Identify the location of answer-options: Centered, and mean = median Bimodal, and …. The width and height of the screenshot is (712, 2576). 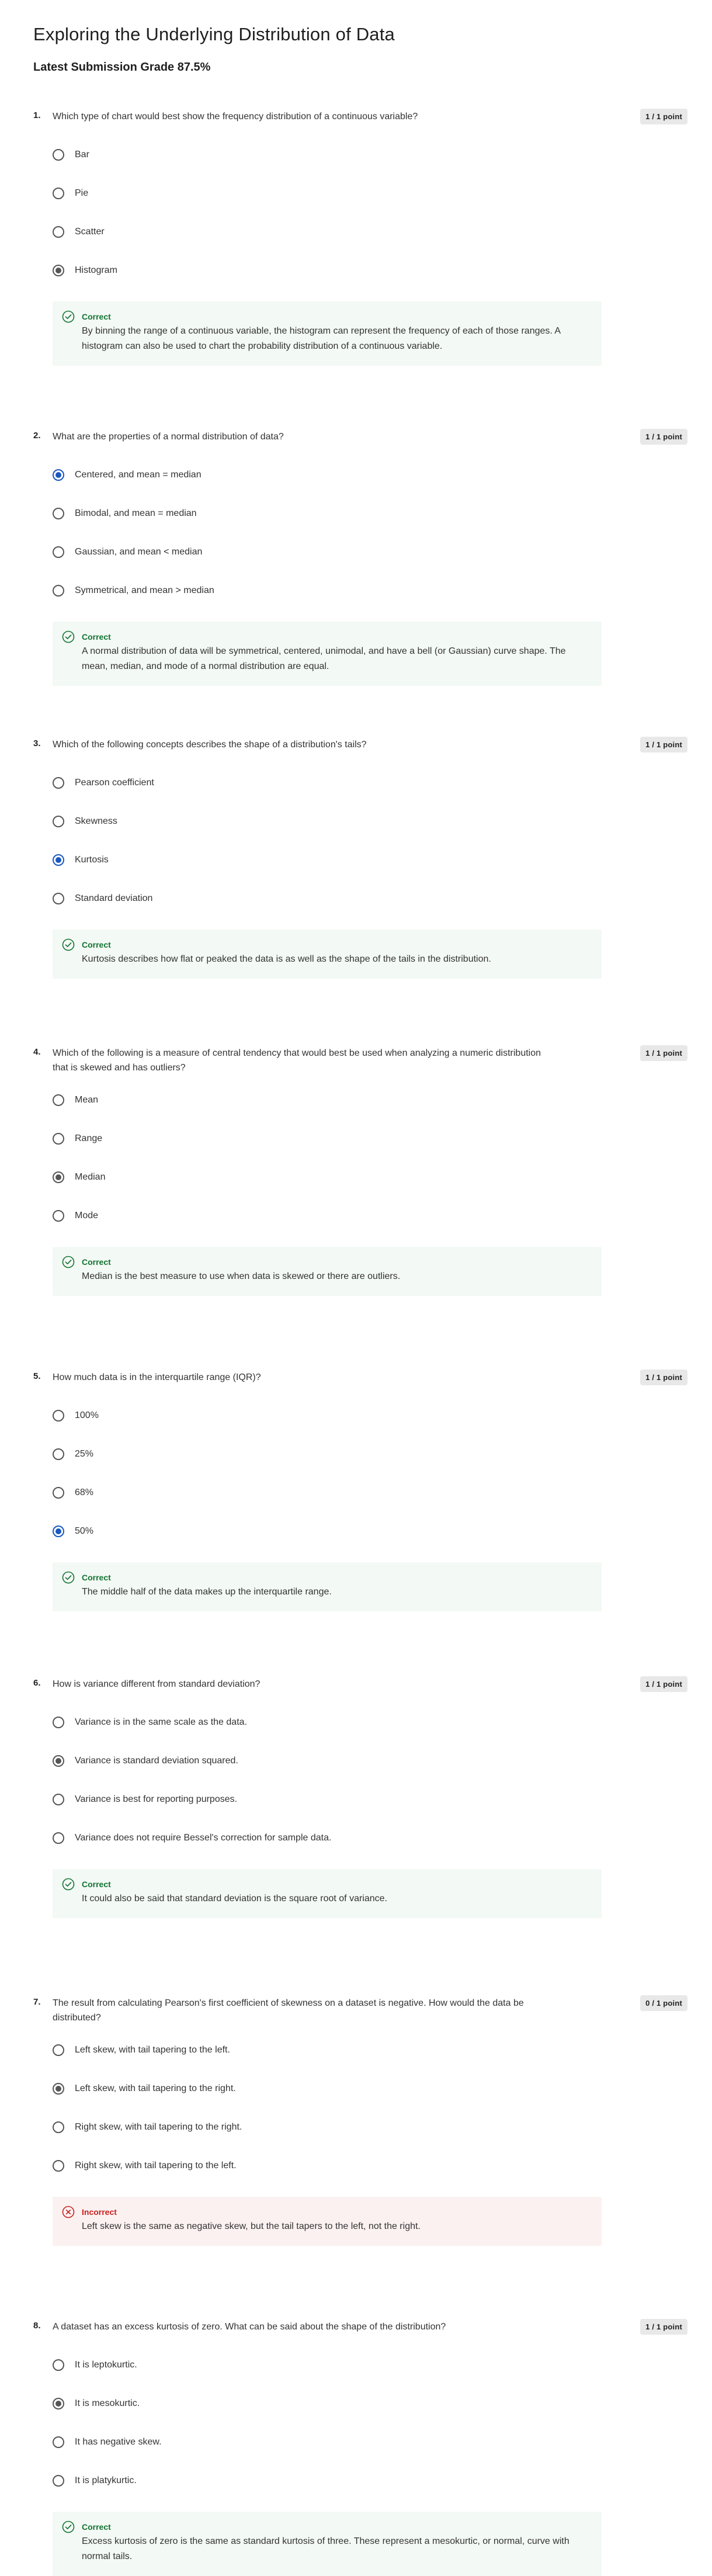
(370, 532).